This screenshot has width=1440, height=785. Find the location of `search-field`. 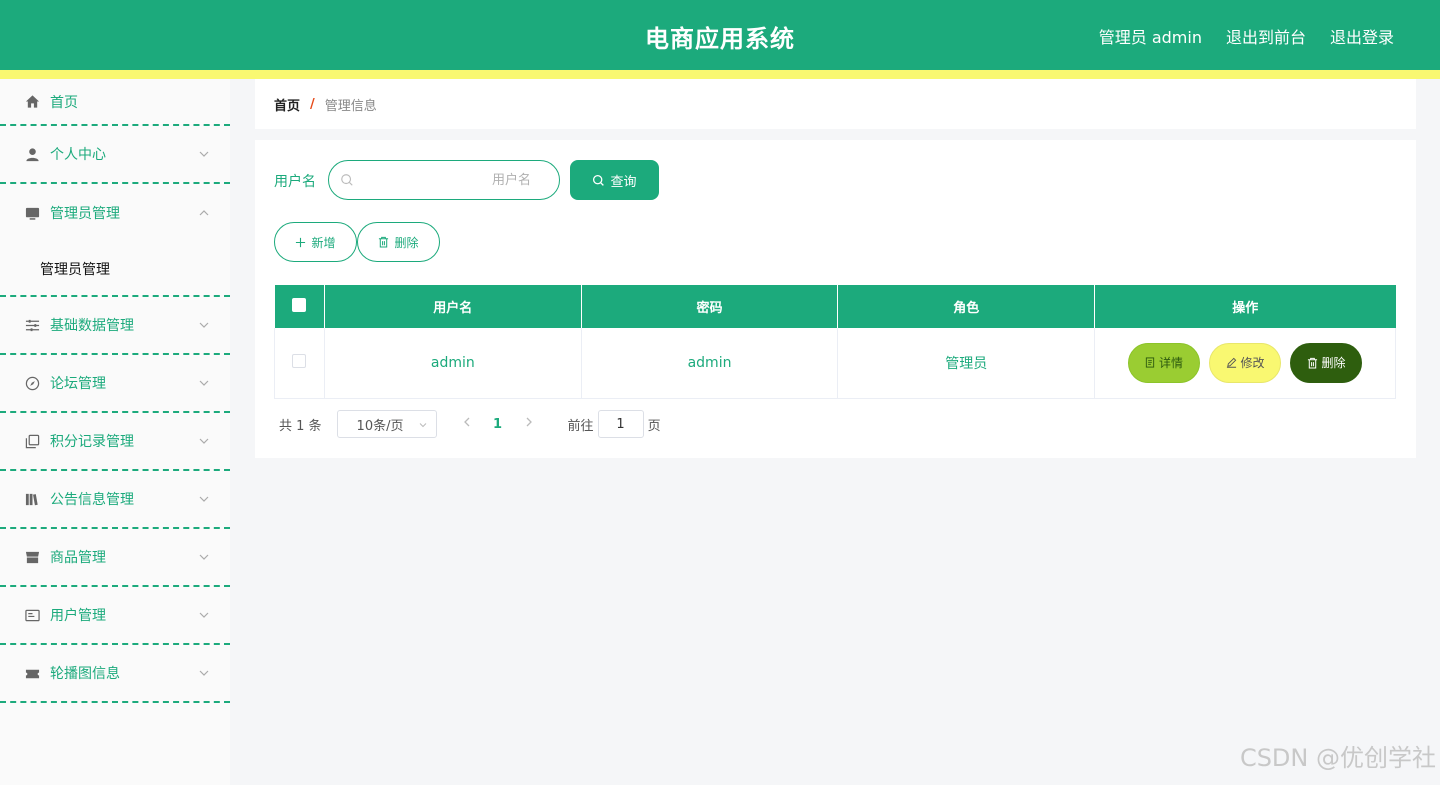

search-field is located at coordinates (444, 180).